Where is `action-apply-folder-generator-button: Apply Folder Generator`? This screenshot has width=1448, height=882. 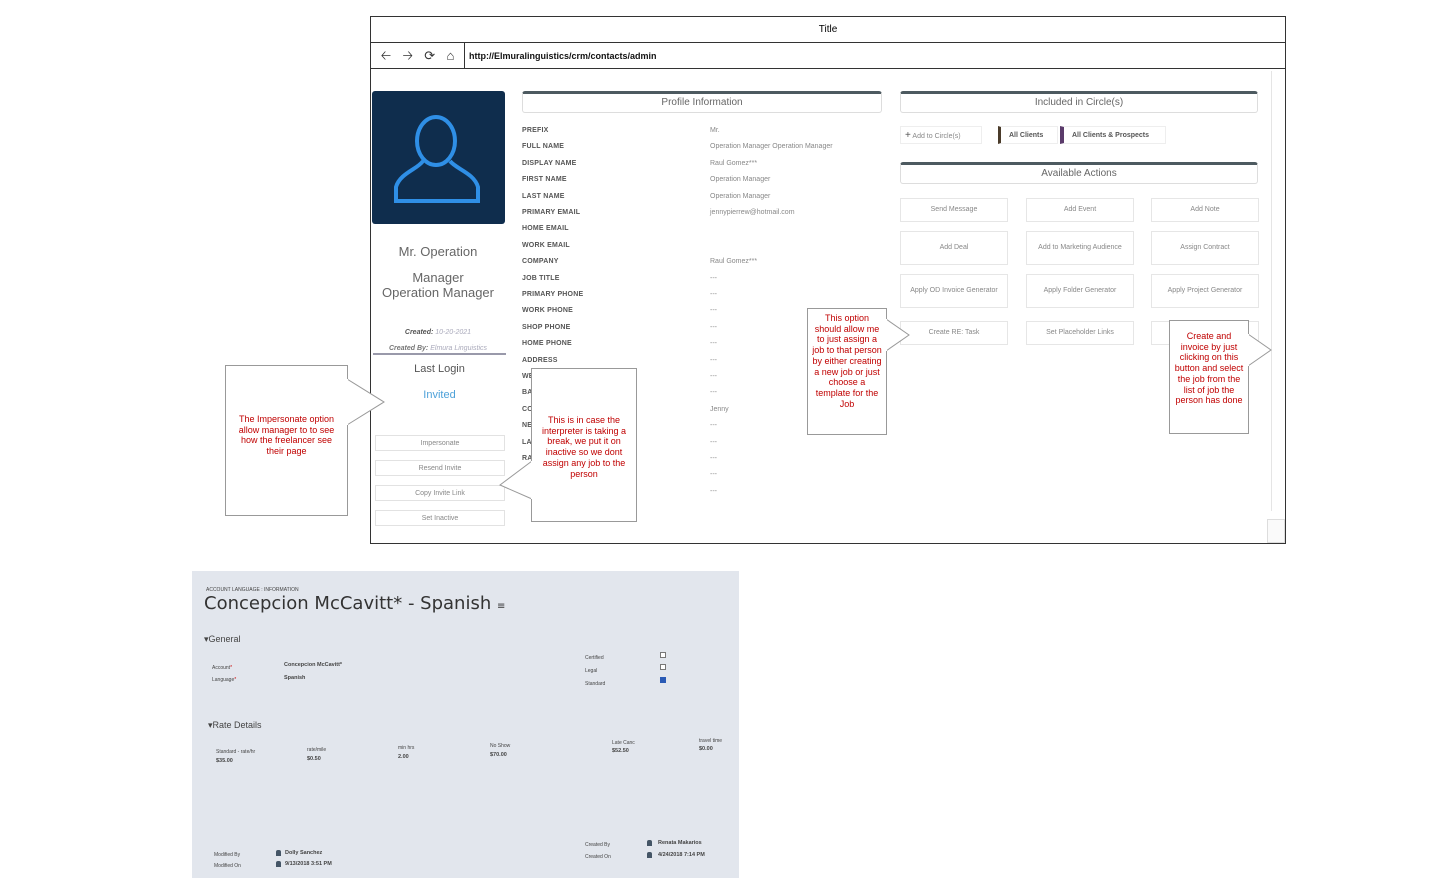 action-apply-folder-generator-button: Apply Folder Generator is located at coordinates (1080, 291).